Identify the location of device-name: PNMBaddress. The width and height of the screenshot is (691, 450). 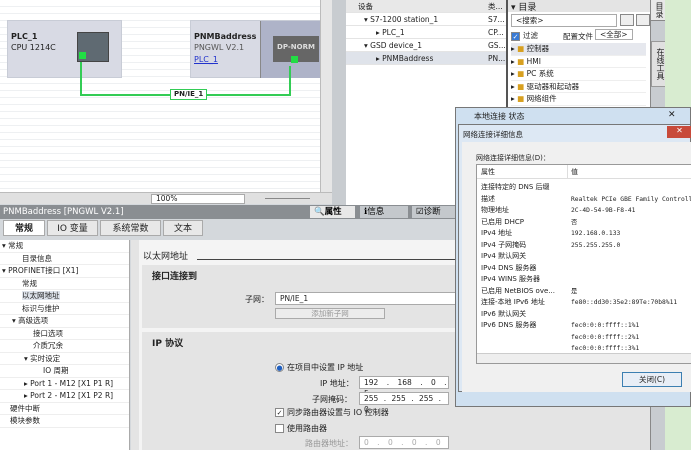
(225, 36).